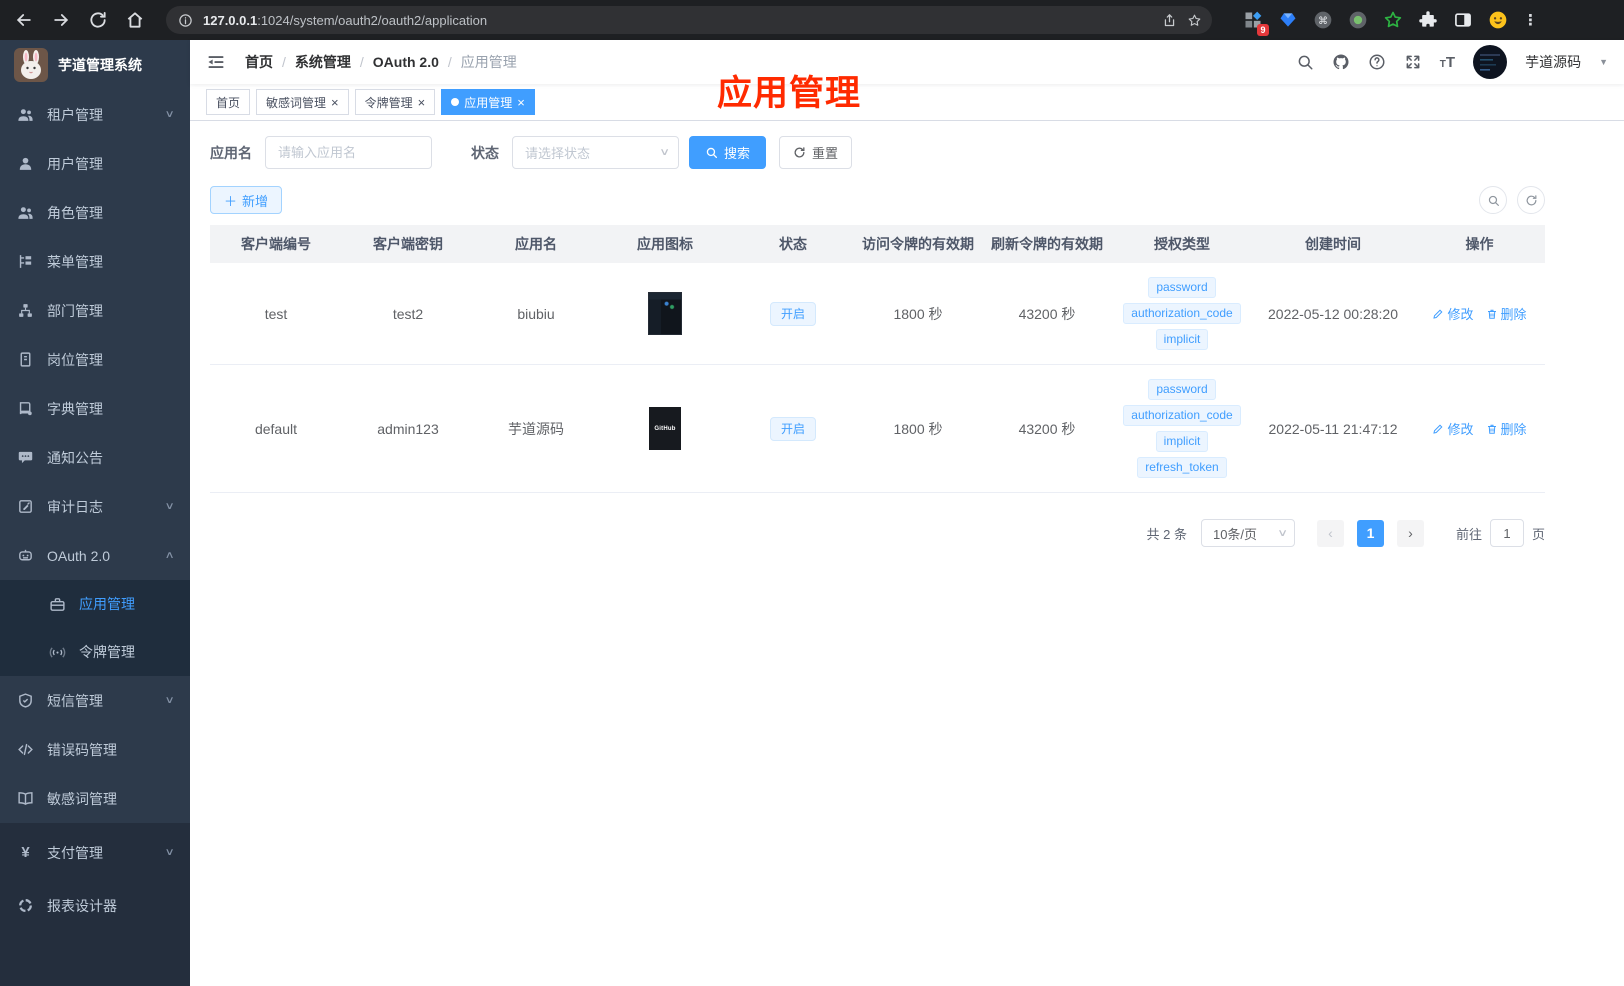  Describe the element at coordinates (246, 200) in the screenshot. I see `add-button: ＋ 新增` at that location.